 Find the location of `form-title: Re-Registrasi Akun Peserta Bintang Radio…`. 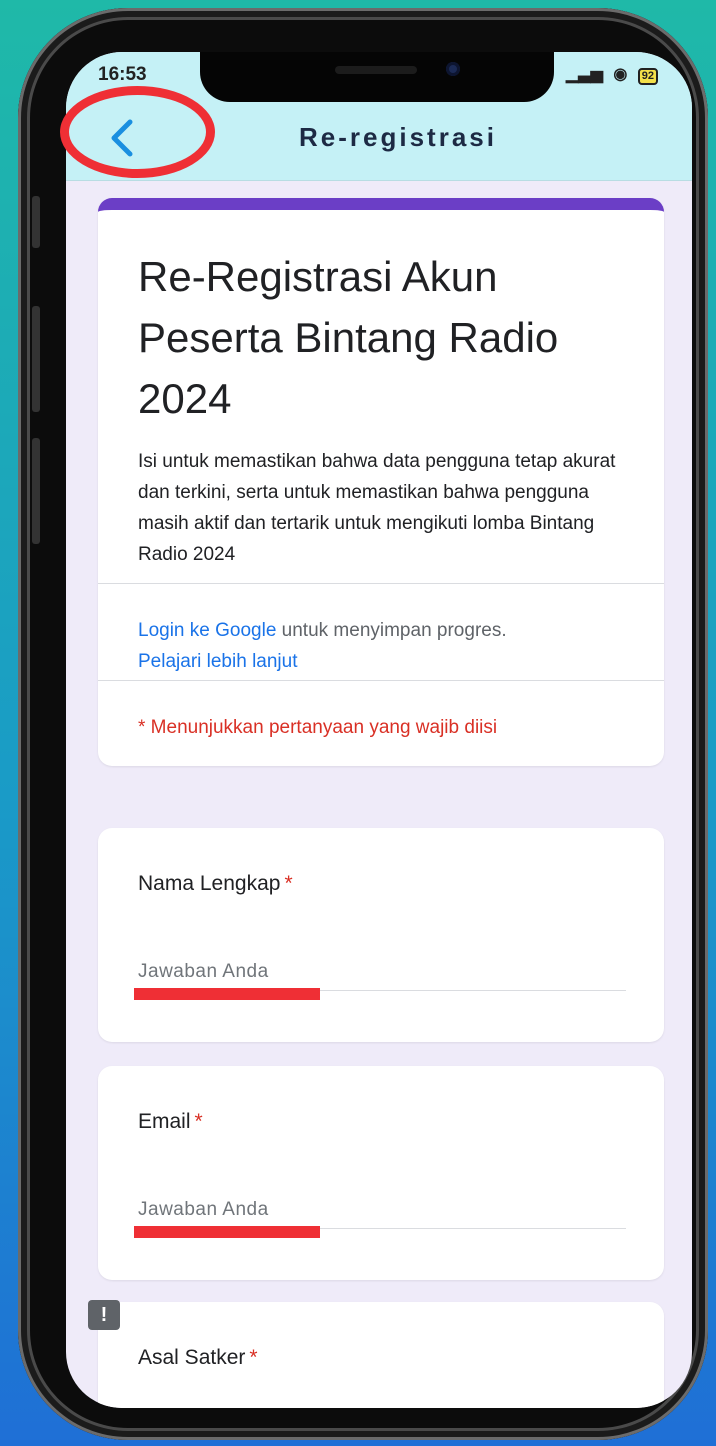

form-title: Re-Registrasi Akun Peserta Bintang Radio… is located at coordinates (348, 337).